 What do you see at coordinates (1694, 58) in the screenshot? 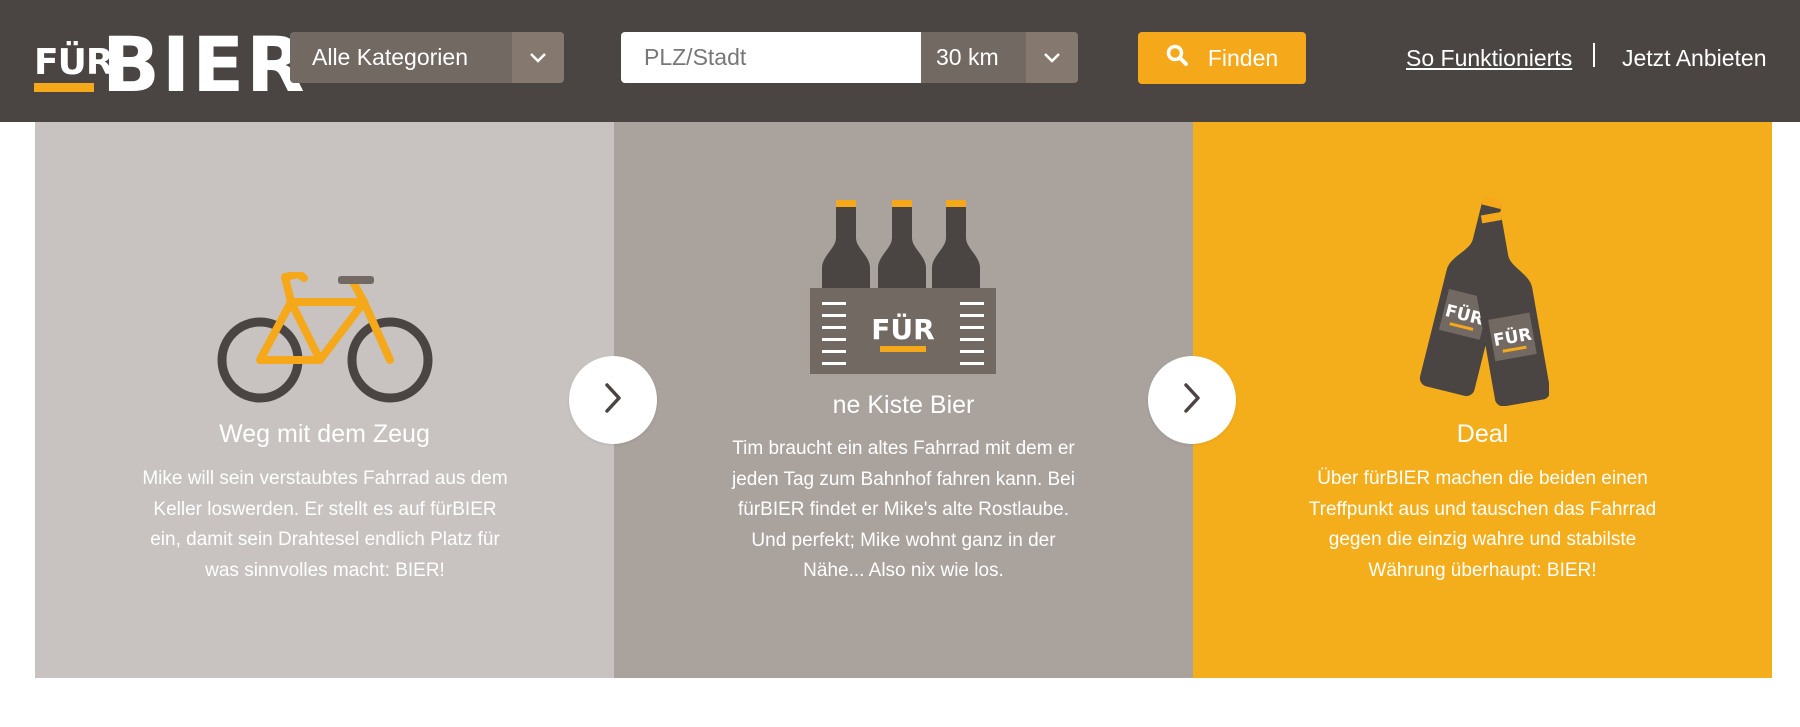
I see `nav-offer-link: Jetzt Anbieten` at bounding box center [1694, 58].